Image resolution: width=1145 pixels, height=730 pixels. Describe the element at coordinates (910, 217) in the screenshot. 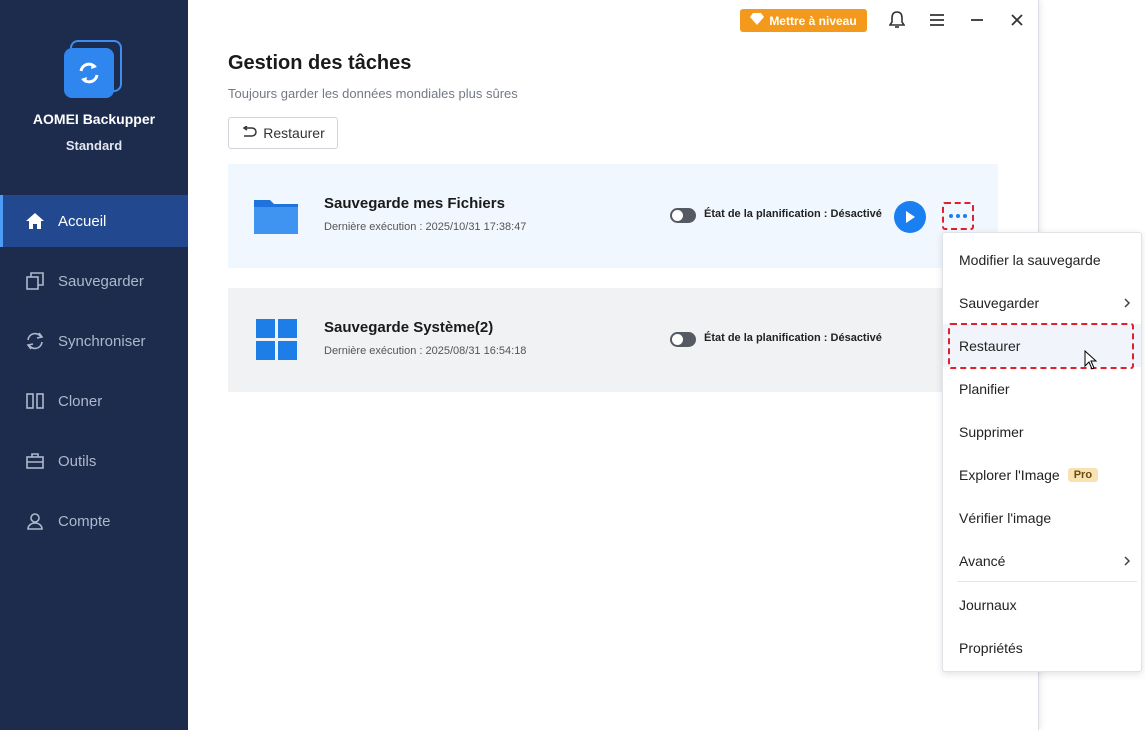

I see `play-icon` at that location.